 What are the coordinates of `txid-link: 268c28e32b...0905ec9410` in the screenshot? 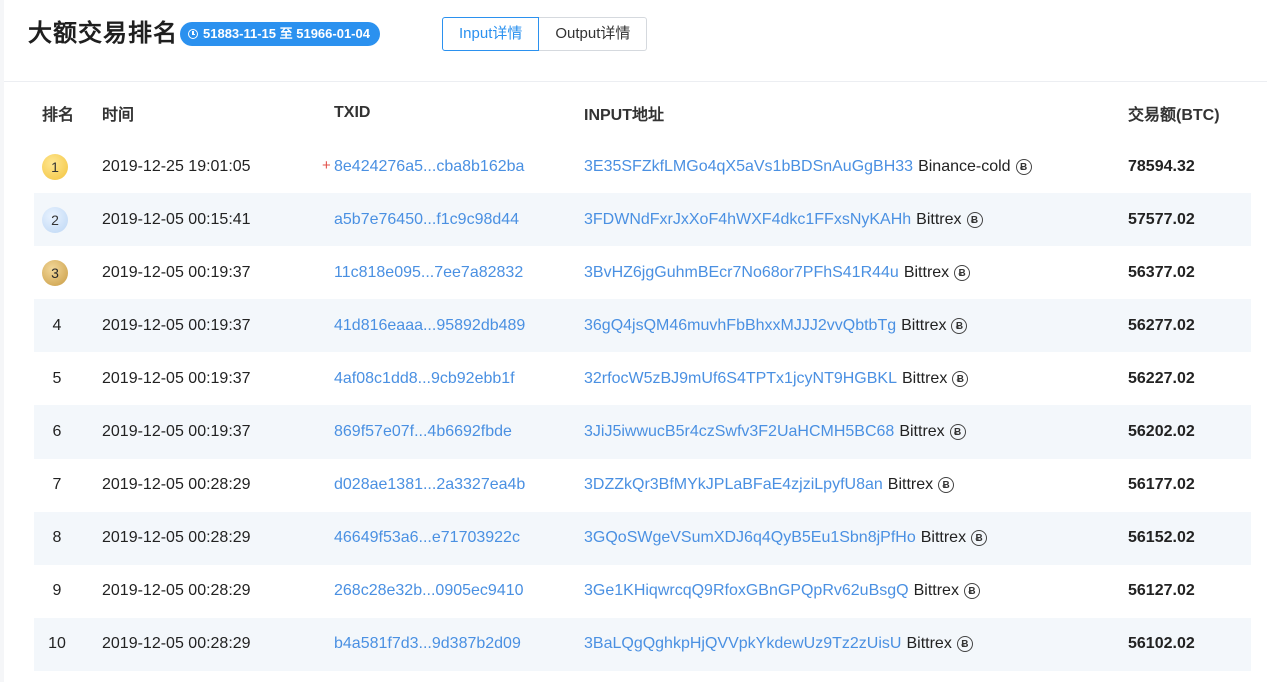 It's located at (429, 590).